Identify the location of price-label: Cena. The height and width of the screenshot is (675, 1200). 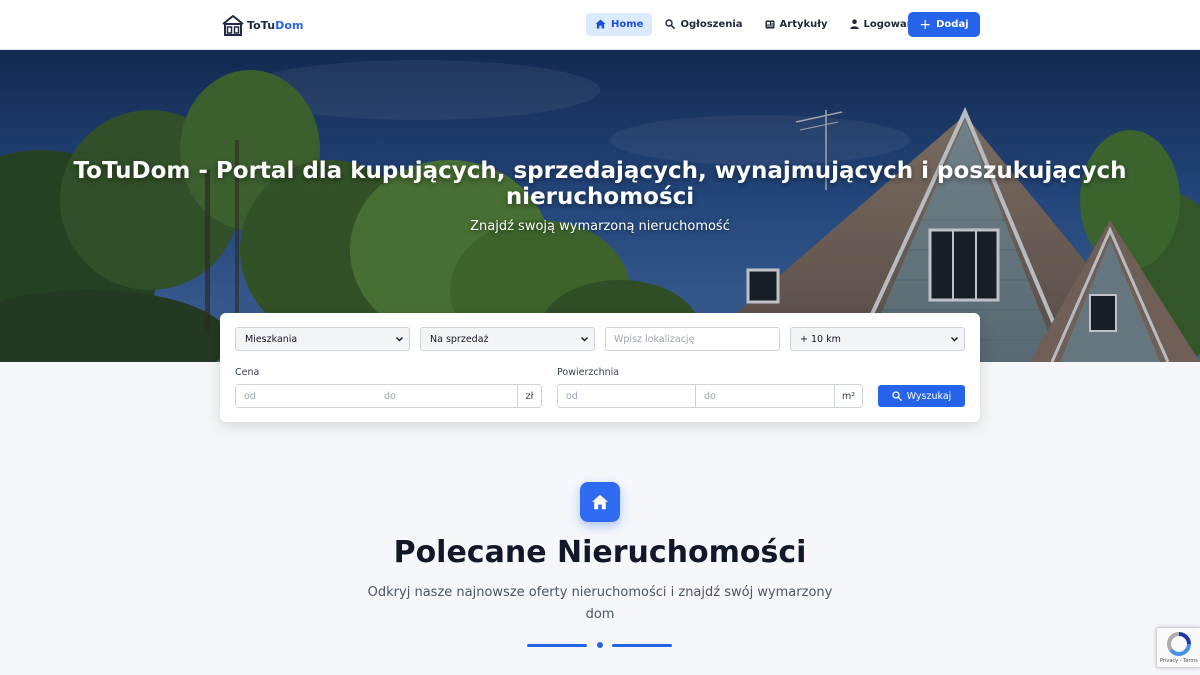
(247, 372).